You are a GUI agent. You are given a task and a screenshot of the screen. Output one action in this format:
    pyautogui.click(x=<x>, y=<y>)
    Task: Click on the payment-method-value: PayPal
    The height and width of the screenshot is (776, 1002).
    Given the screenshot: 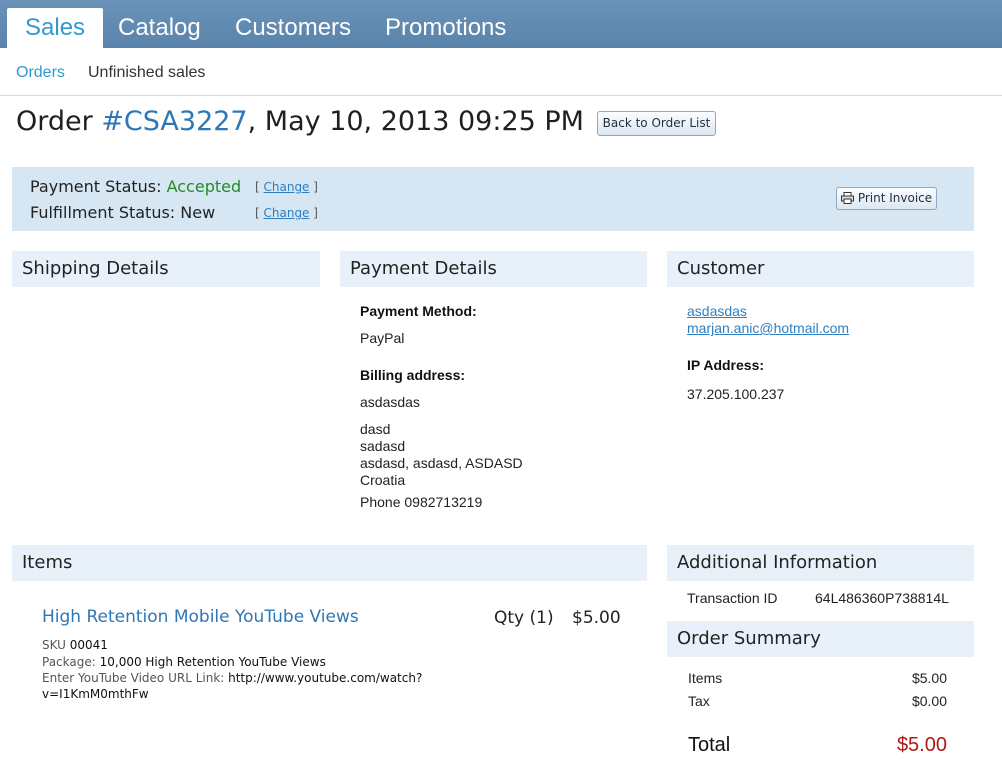 What is the action you would take?
    pyautogui.click(x=382, y=338)
    